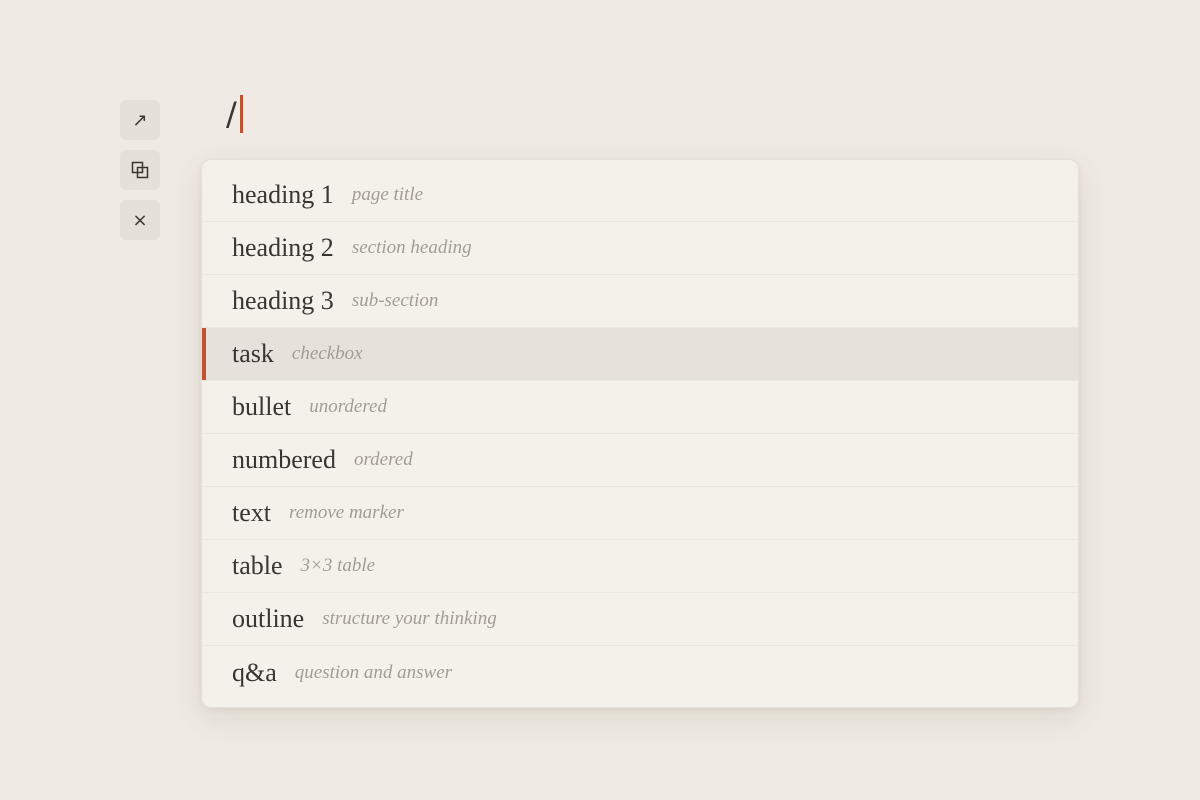 The height and width of the screenshot is (800, 1200). I want to click on duplicate-button, so click(140, 170).